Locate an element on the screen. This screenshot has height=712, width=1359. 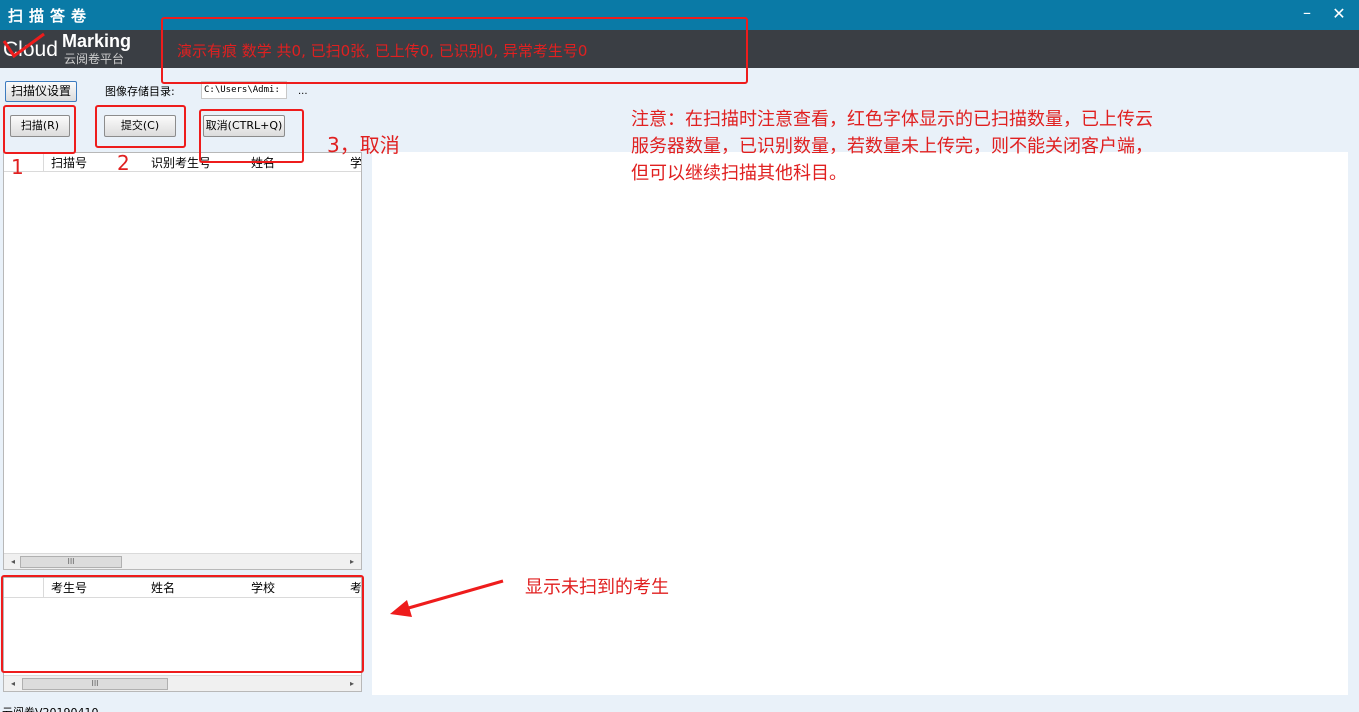
arrowhead-icon is located at coordinates (401, 608).